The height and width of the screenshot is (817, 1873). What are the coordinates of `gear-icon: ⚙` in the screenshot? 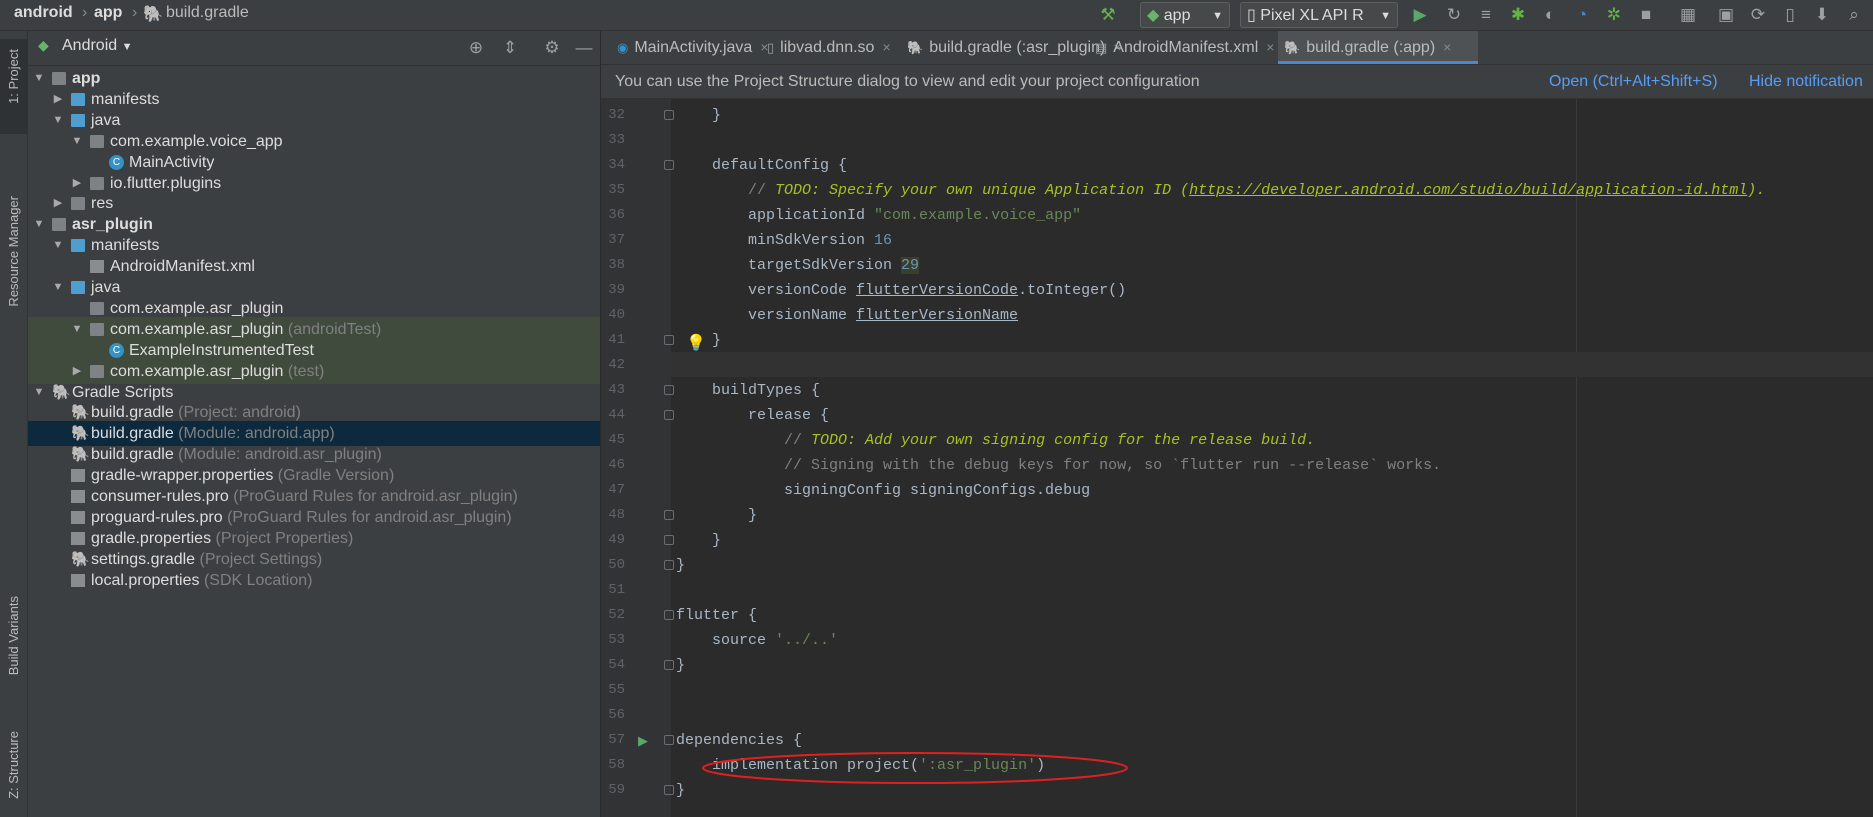 It's located at (552, 48).